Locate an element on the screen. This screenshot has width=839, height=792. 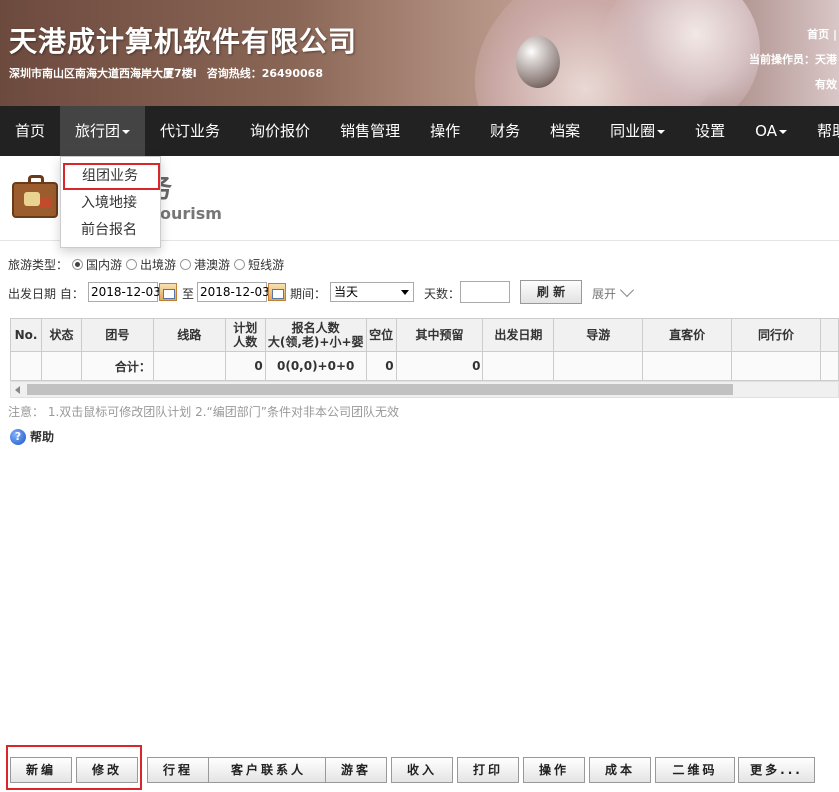
dropdown-item-inbound: 入境地接 is located at coordinates (110, 203).